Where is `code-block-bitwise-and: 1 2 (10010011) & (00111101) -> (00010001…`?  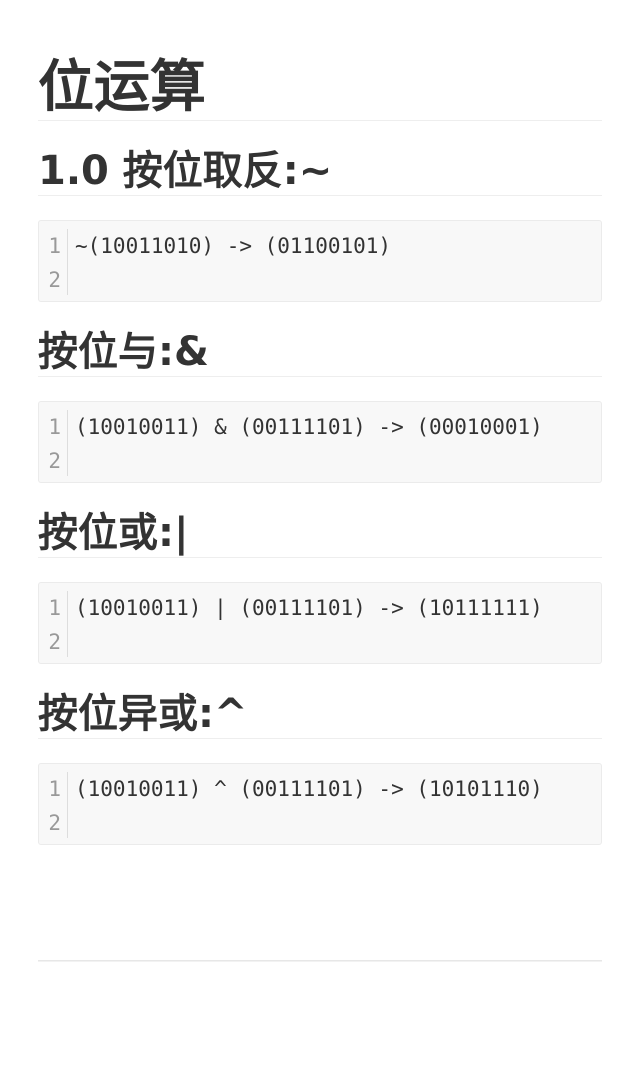
code-block-bitwise-and: 1 2 (10010011) & (00111101) -> (00010001… is located at coordinates (320, 442).